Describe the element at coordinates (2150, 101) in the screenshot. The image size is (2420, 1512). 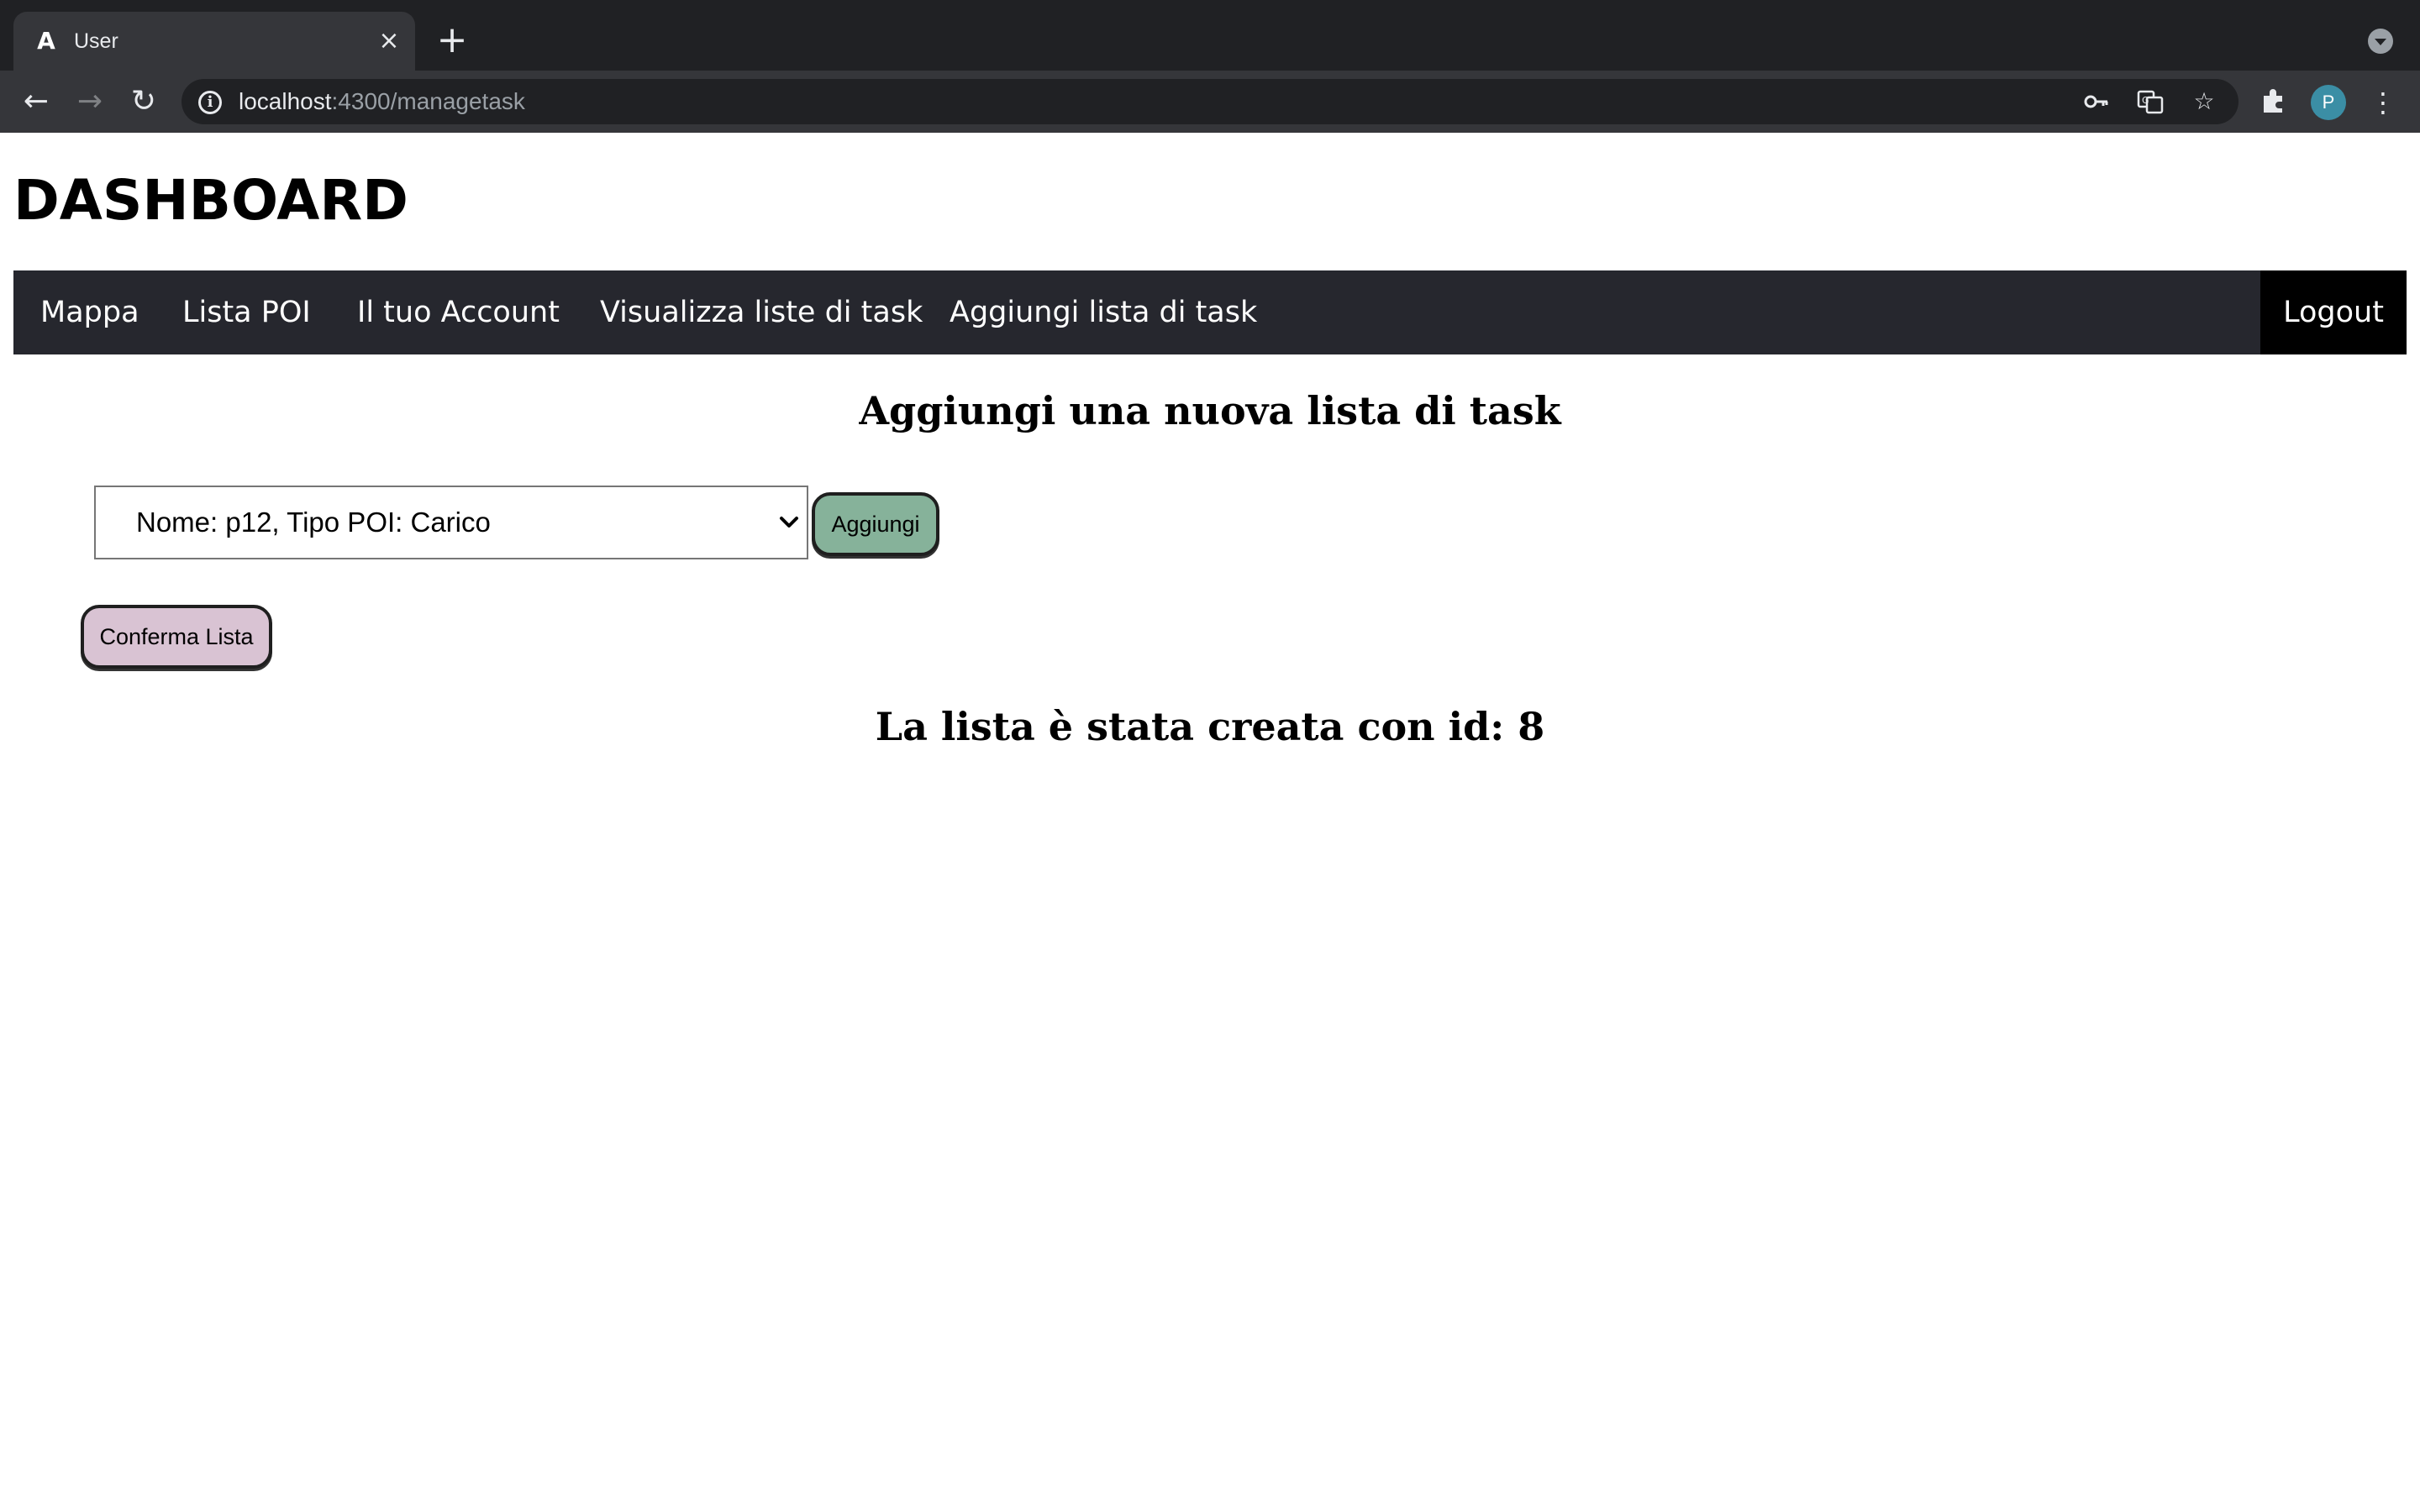
I see `translate-icon: G` at that location.